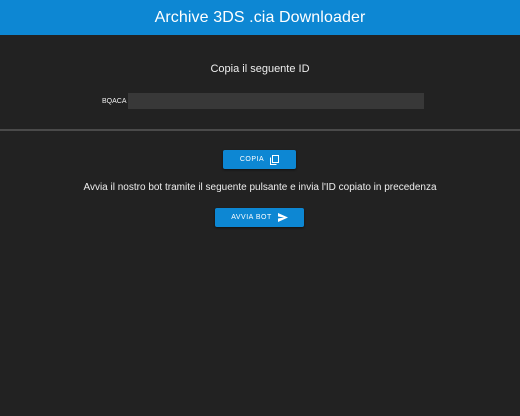 This screenshot has height=416, width=520. I want to click on id-redacted-block, so click(276, 101).